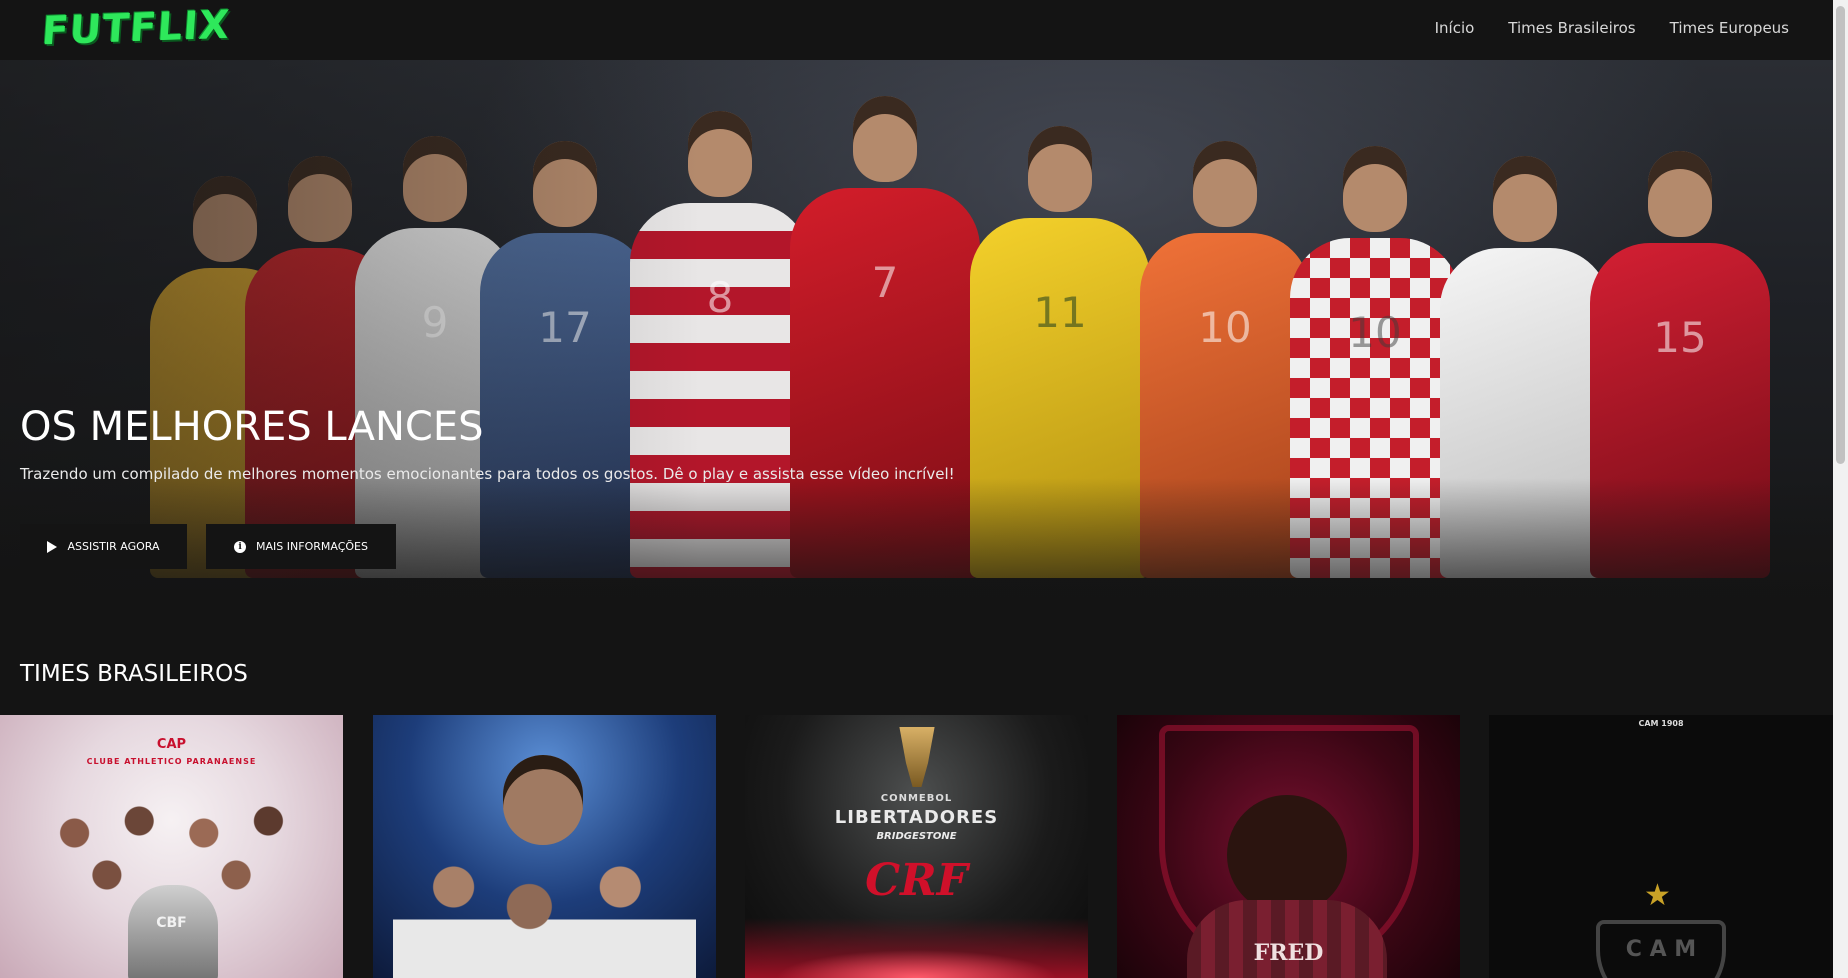 Image resolution: width=1848 pixels, height=978 pixels. What do you see at coordinates (1661, 723) in the screenshot?
I see `cam-header-text: CAM 1908` at bounding box center [1661, 723].